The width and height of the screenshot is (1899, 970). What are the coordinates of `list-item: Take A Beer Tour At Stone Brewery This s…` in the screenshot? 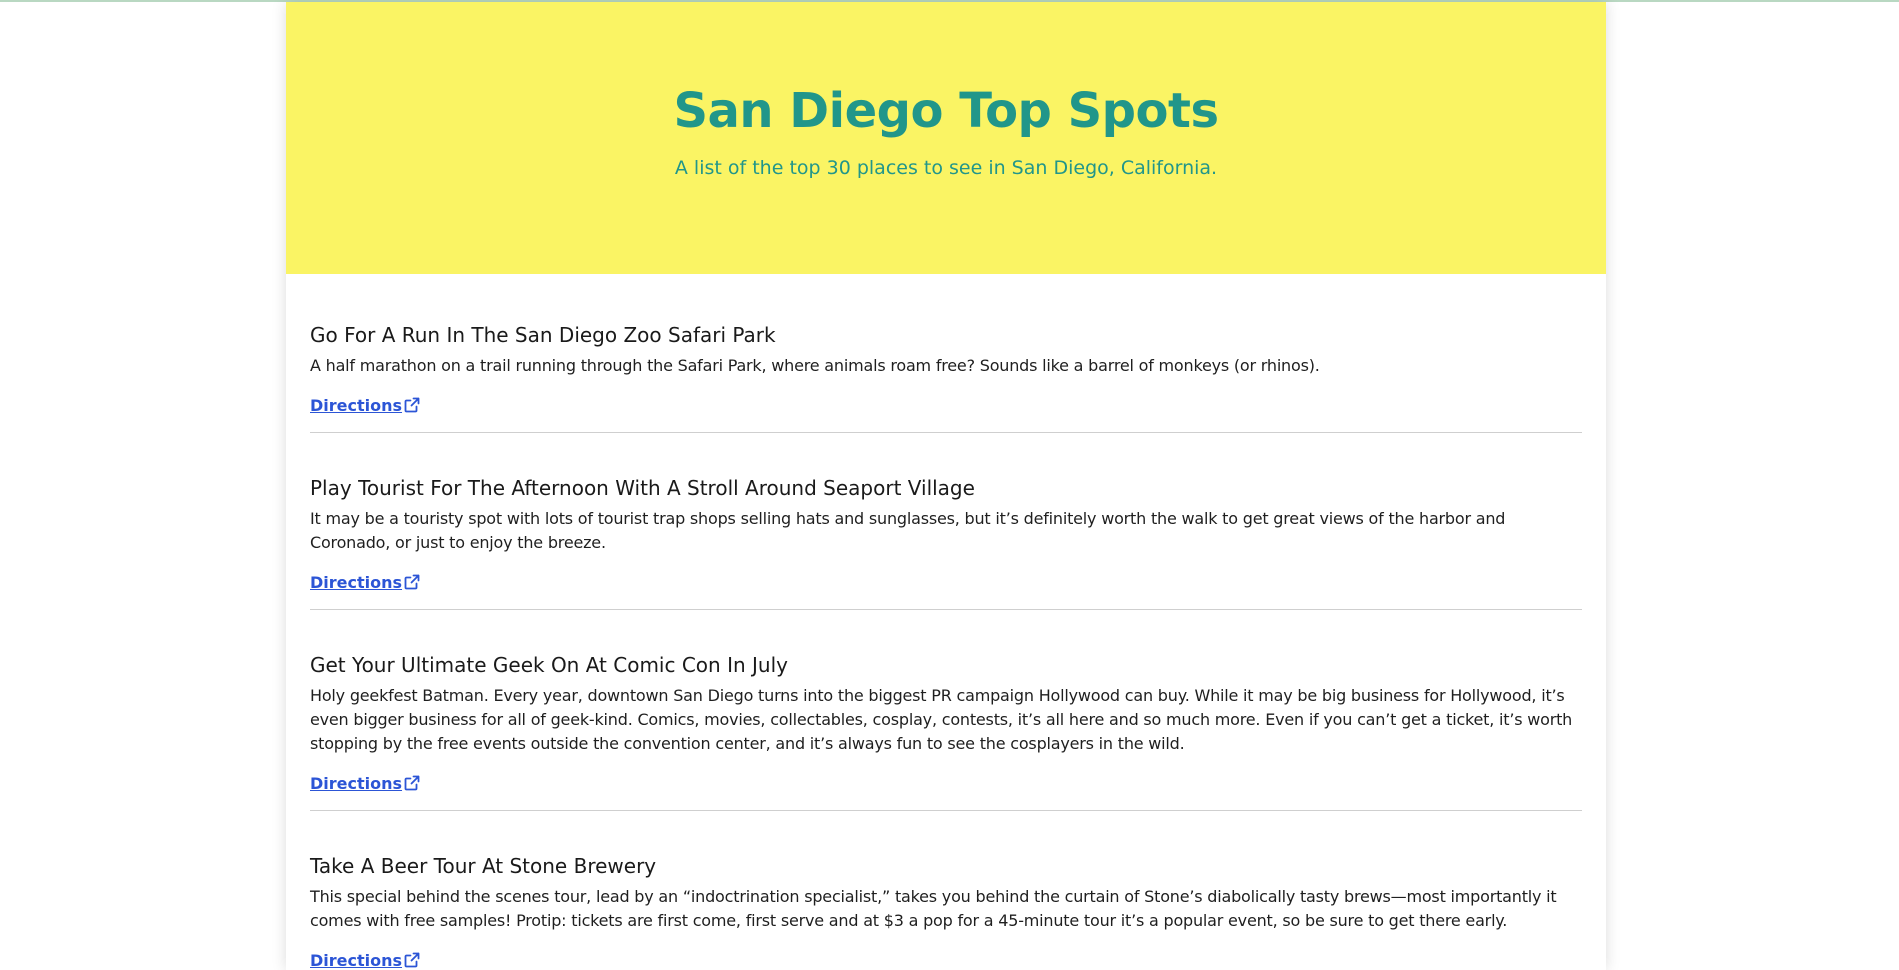 It's located at (946, 910).